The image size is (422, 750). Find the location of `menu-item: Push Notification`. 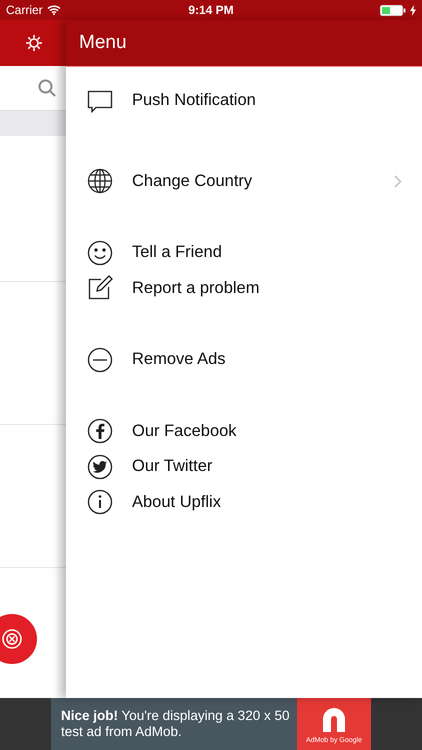

menu-item: Push Notification is located at coordinates (244, 100).